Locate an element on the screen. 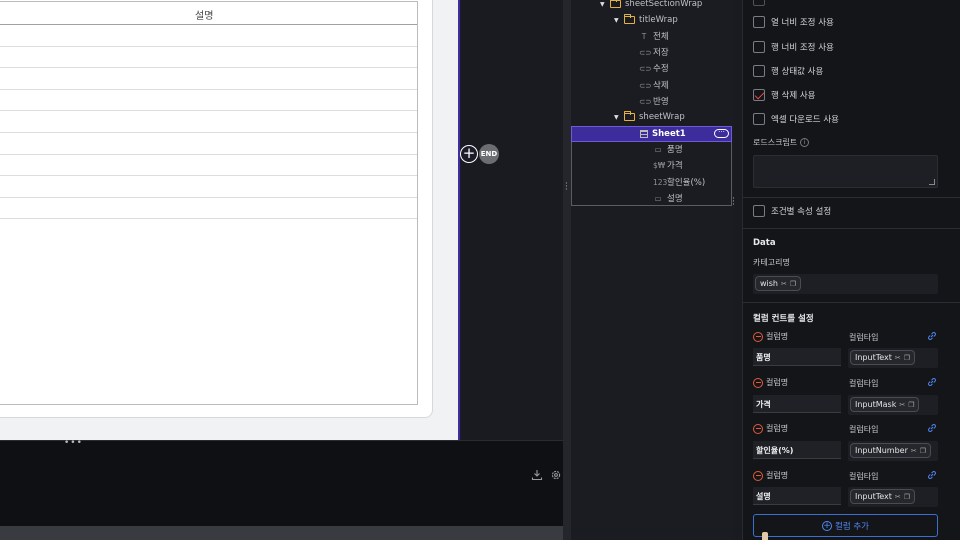 The image size is (960, 540). tree-item-column-discount: 123 할인율(%) is located at coordinates (679, 182).